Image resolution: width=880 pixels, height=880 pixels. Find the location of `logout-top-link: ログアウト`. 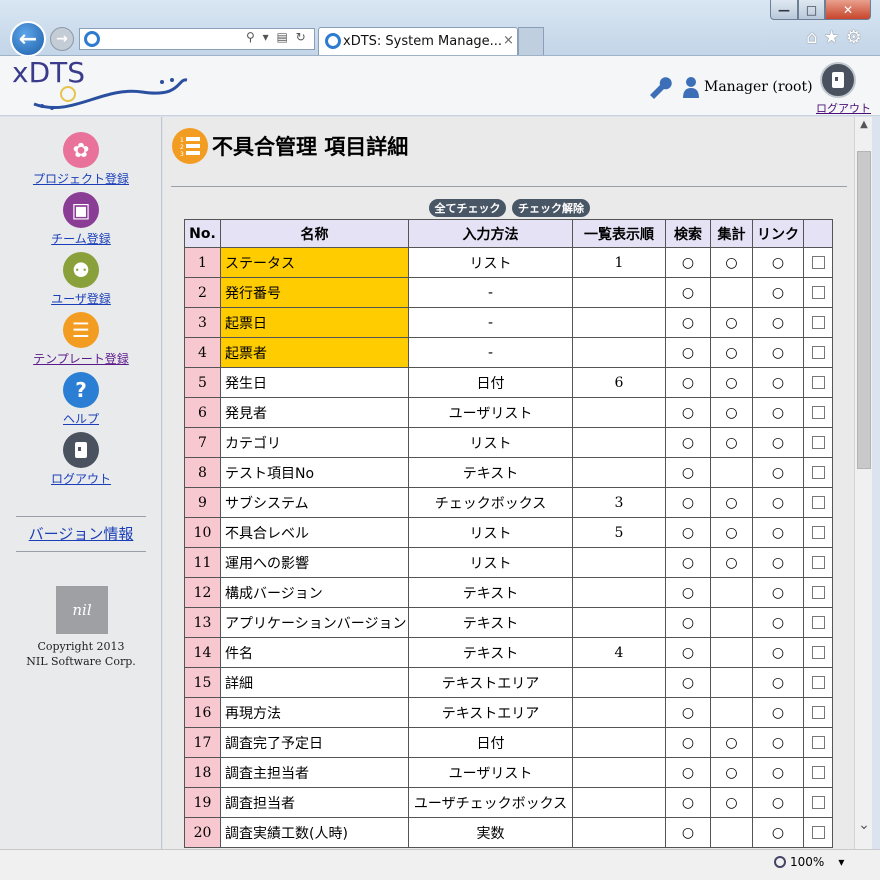

logout-top-link: ログアウト is located at coordinates (843, 108).